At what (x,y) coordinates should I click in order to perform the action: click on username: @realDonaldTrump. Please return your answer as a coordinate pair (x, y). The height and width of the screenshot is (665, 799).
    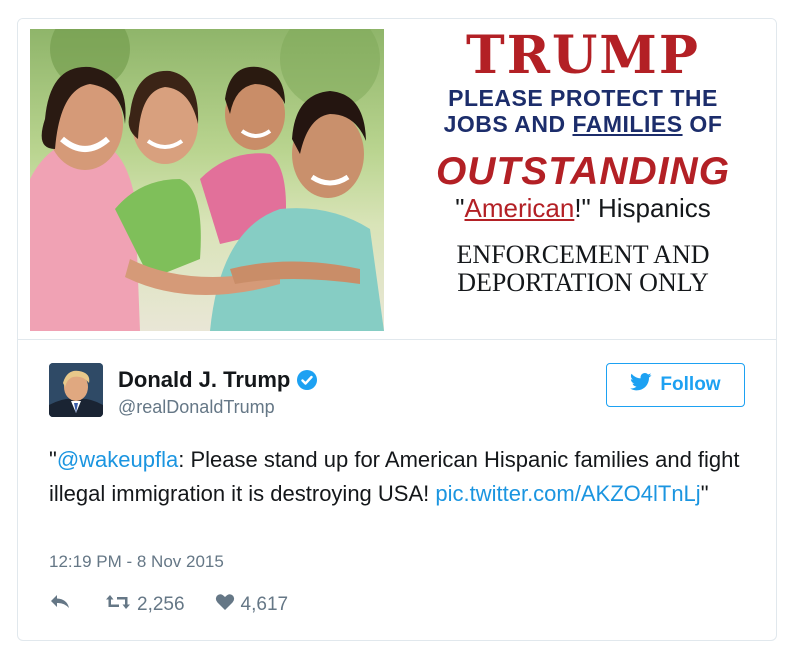
    Looking at the image, I should click on (196, 407).